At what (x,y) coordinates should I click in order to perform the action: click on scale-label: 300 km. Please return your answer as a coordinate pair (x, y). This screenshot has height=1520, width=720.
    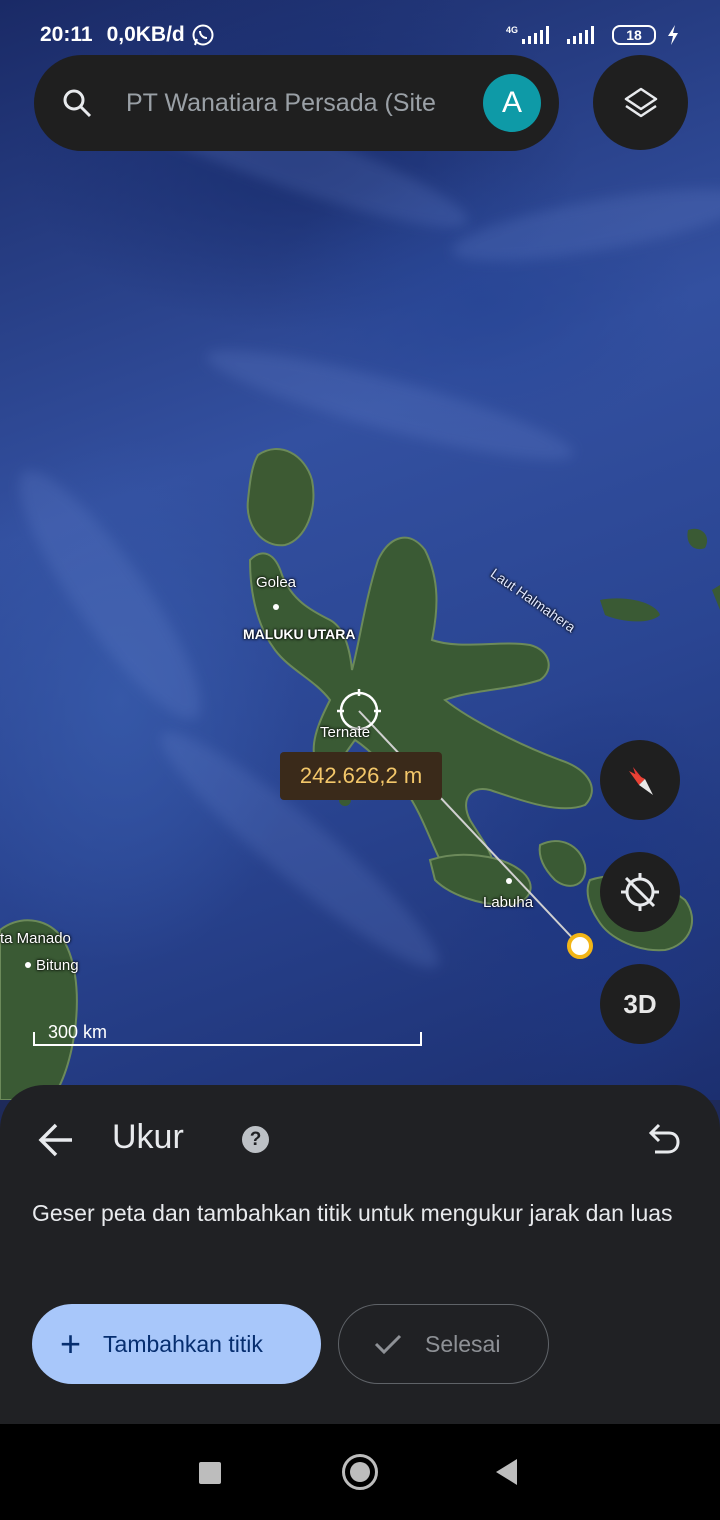
    Looking at the image, I should click on (78, 1032).